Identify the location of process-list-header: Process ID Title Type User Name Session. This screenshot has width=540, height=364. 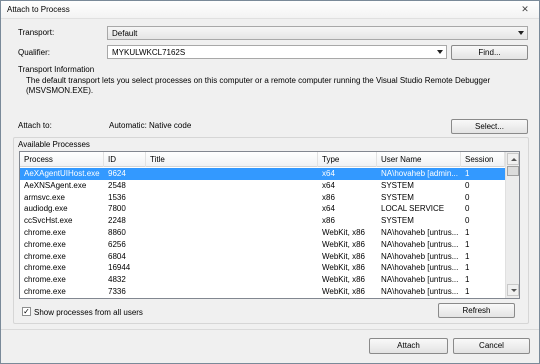
(262, 159).